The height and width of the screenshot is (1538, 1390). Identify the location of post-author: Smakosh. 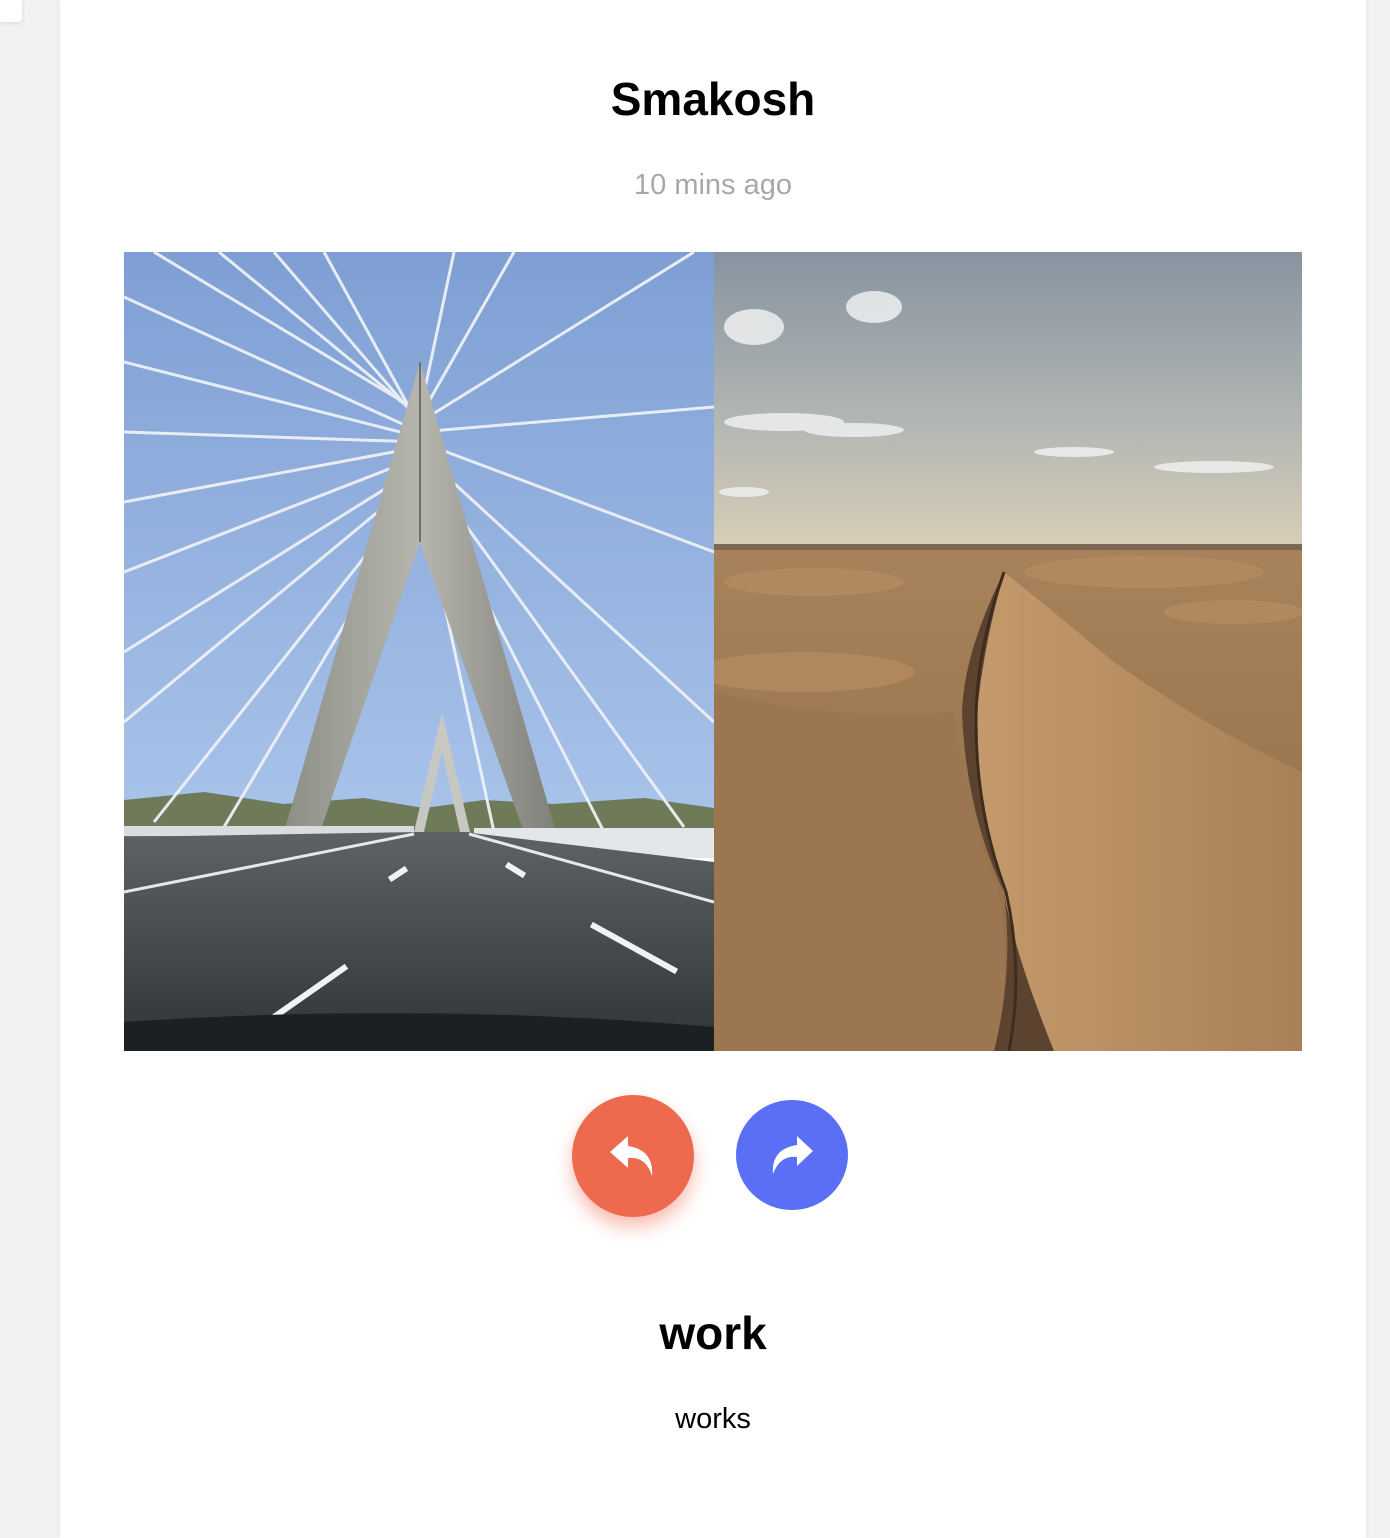
(713, 99).